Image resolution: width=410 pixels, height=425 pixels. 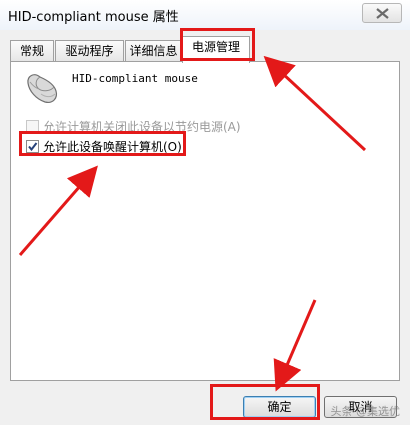 I want to click on arrow-to-wake-option, so click(x=58, y=210).